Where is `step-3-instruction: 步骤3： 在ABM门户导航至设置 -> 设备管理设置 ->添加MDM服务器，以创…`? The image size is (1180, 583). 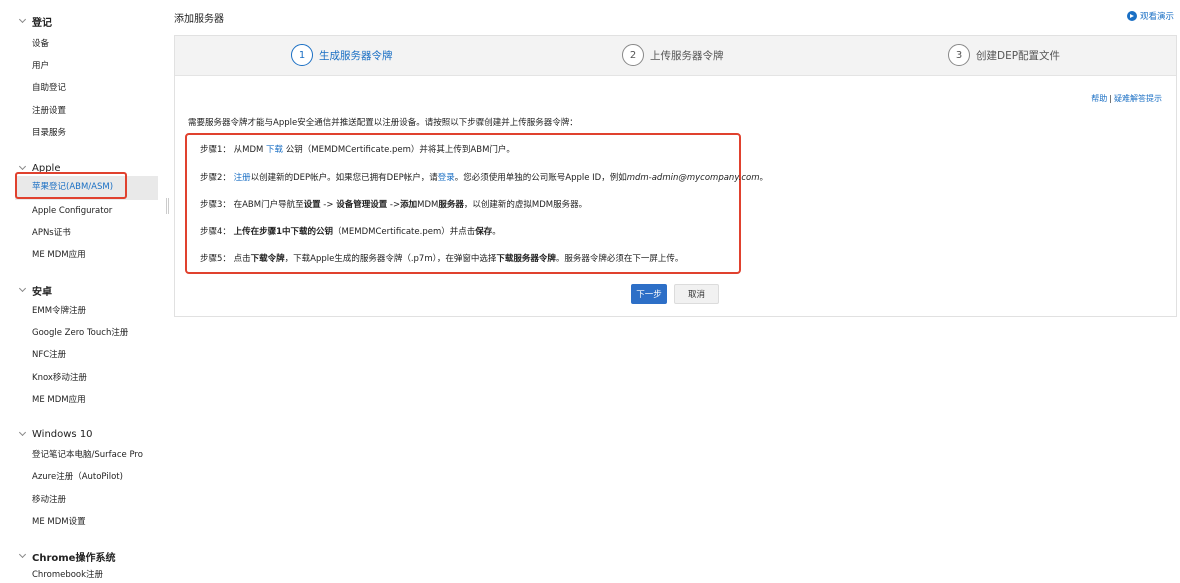 step-3-instruction: 步骤3： 在ABM门户导航至设置 -> 设备管理设置 ->添加MDM服务器，以创… is located at coordinates (393, 204).